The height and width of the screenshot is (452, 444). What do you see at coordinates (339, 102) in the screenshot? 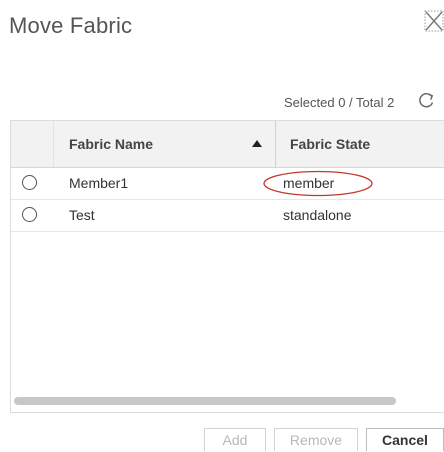
I see `selection-summary: Selected 0 / Total 2` at bounding box center [339, 102].